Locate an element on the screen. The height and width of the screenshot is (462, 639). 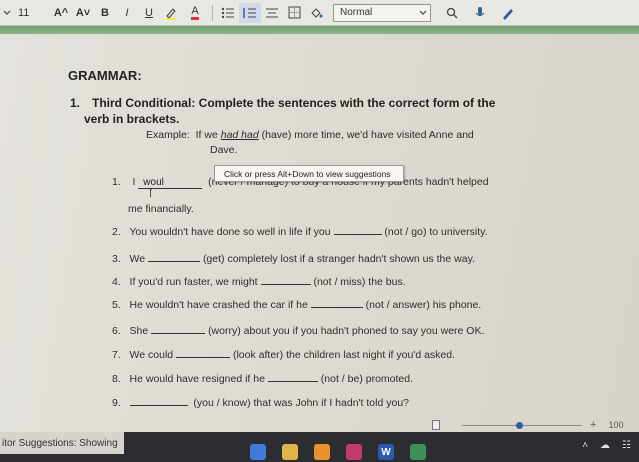
item-post: (not / answer) his phone. is located at coordinates (423, 305).